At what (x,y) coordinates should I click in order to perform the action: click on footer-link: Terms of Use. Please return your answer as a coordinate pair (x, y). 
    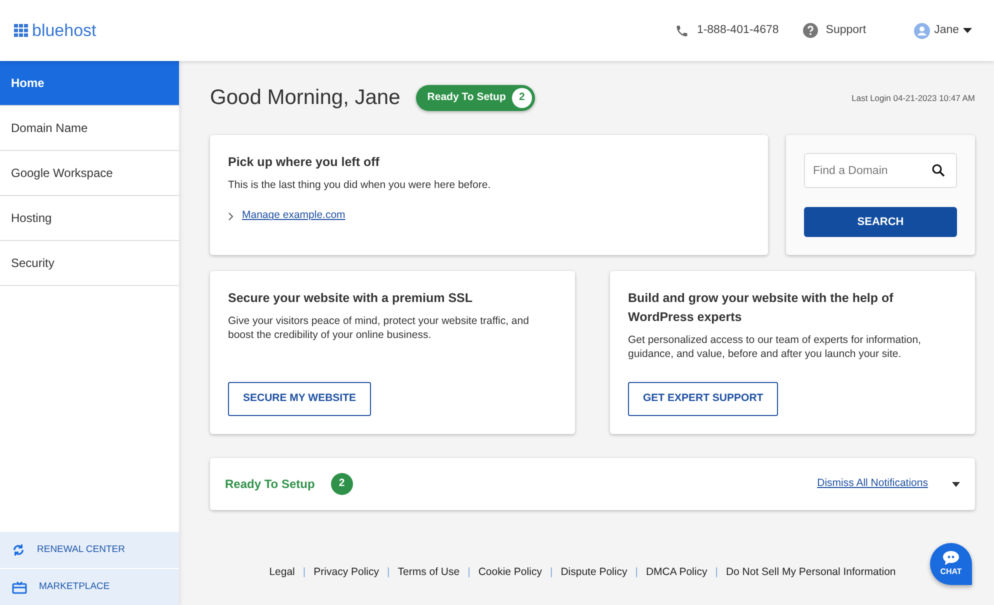
    Looking at the image, I should click on (429, 573).